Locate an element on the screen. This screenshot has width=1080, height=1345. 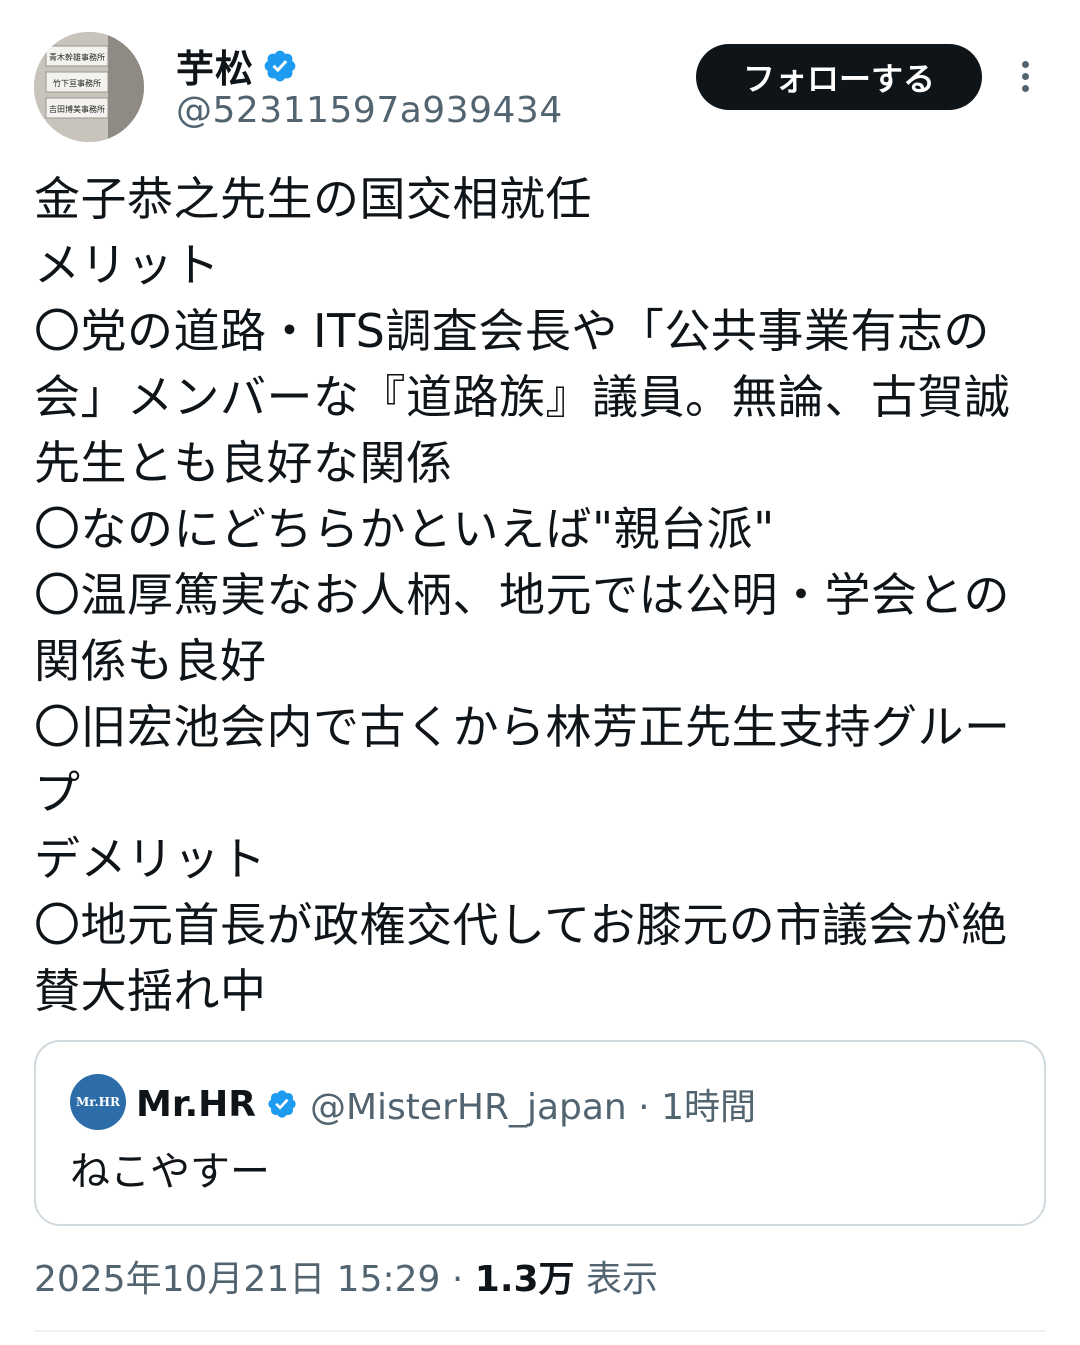
divider is located at coordinates (540, 1331).